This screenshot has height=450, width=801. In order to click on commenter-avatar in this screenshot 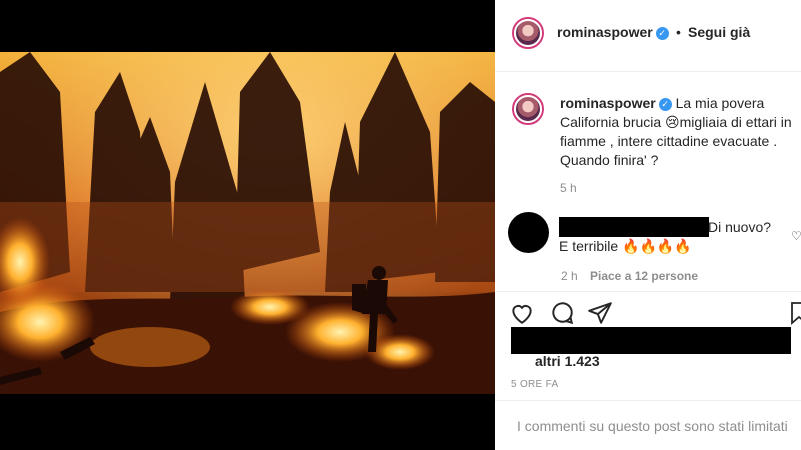, I will do `click(528, 232)`.